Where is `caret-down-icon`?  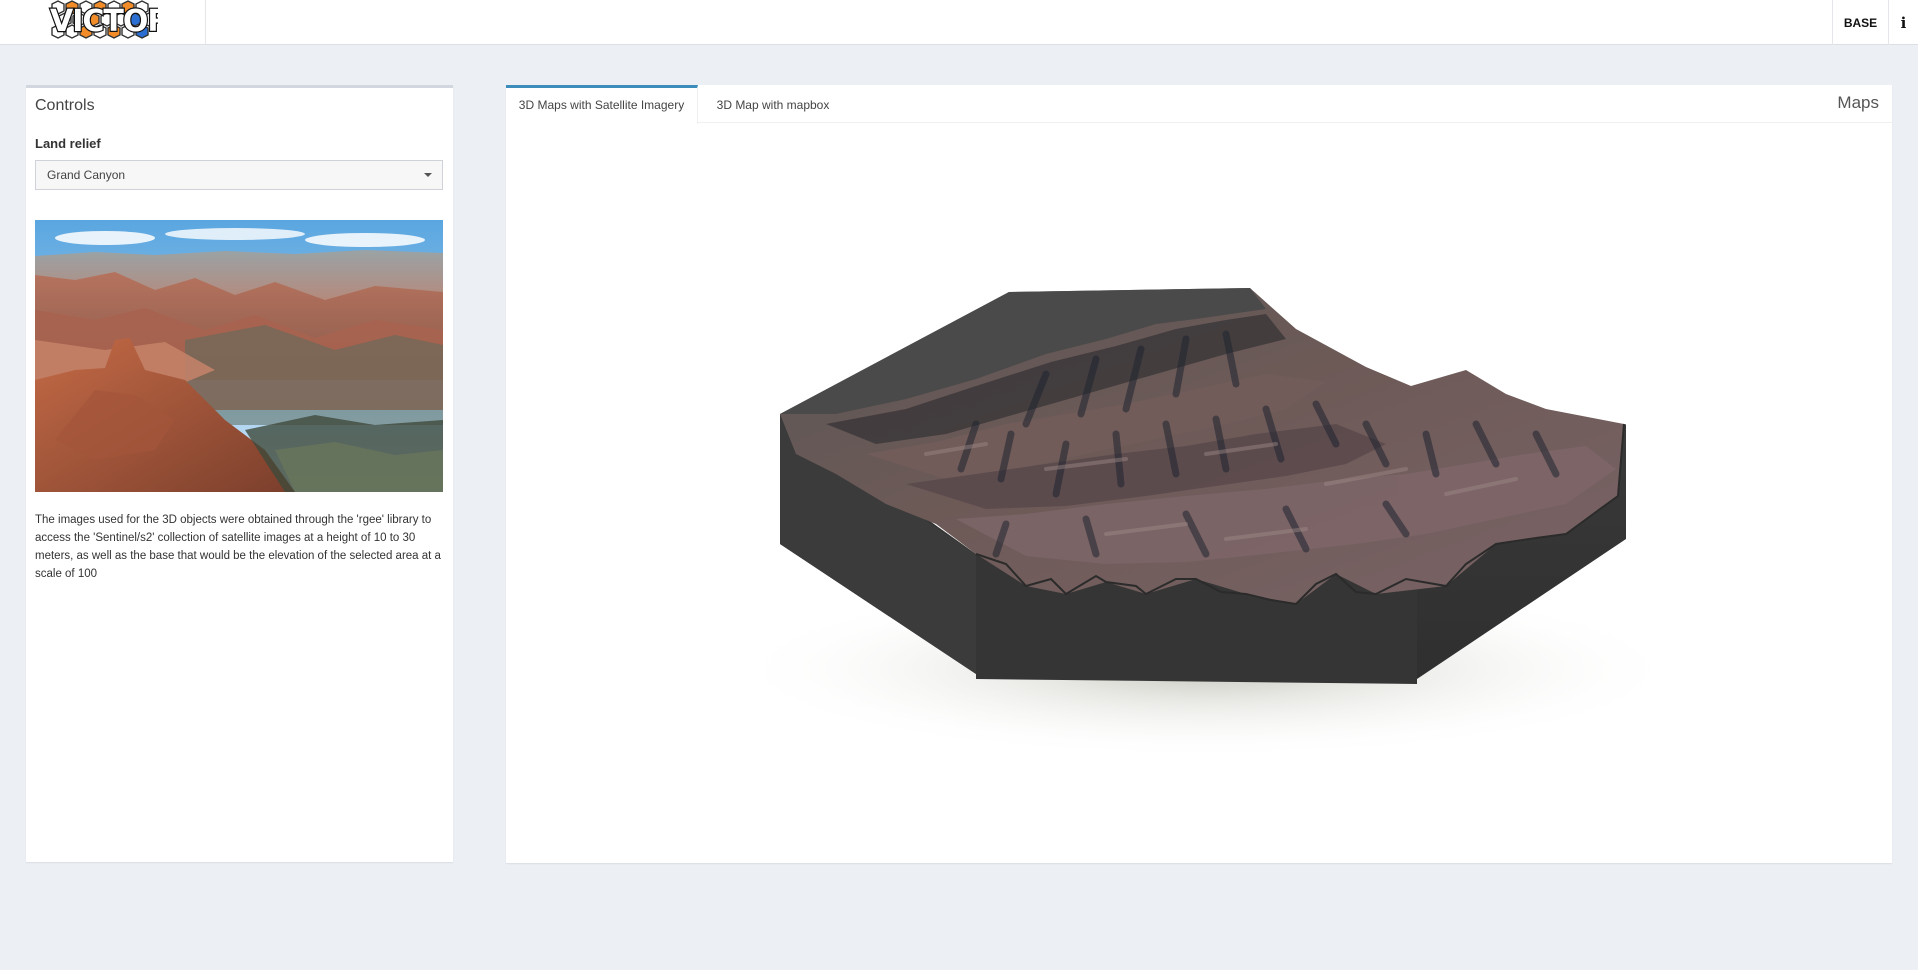
caret-down-icon is located at coordinates (428, 175).